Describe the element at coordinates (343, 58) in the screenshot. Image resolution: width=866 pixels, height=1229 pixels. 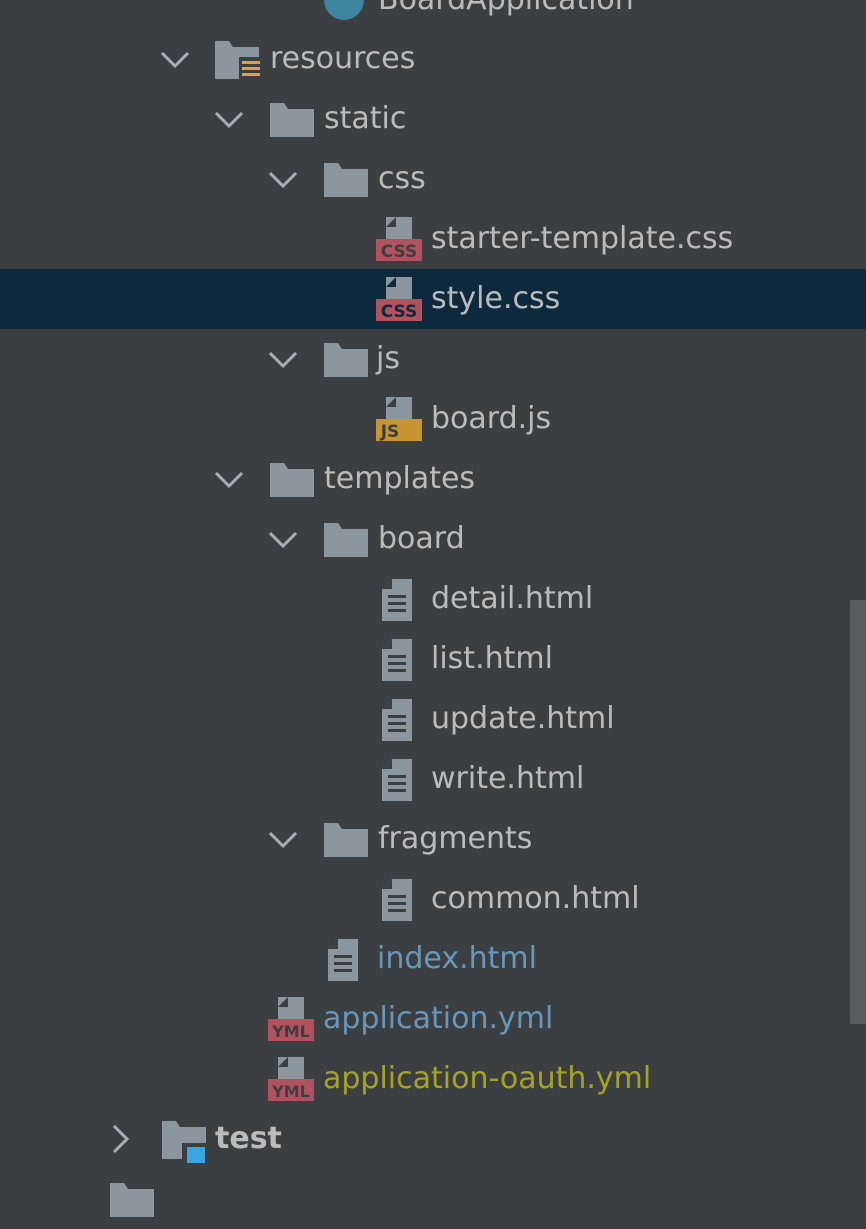
I see `tree-item-label: resources` at that location.